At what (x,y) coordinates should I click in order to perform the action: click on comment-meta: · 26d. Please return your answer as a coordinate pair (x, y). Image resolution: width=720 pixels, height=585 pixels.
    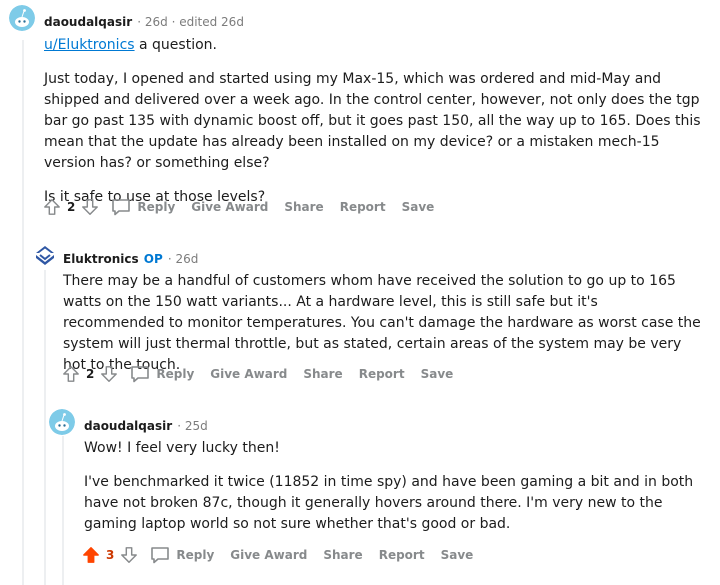
    Looking at the image, I should click on (183, 259).